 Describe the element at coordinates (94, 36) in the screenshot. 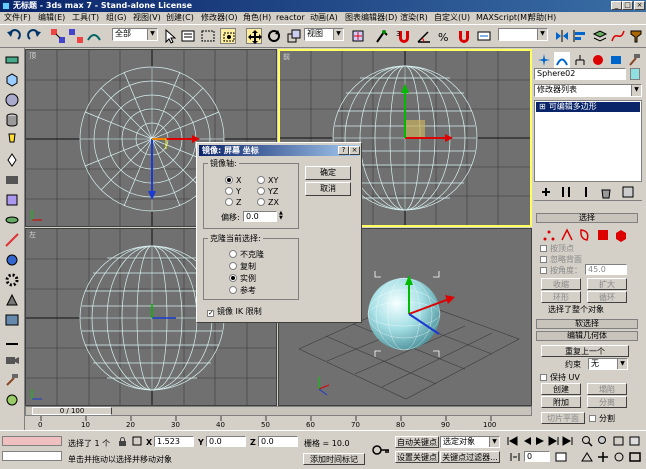

I see `bind-space-warp-icon` at that location.